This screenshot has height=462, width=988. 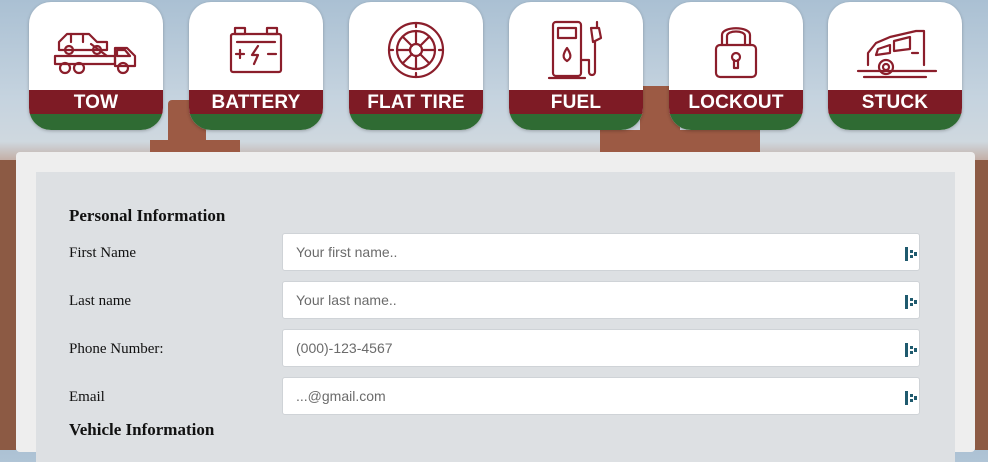 What do you see at coordinates (736, 102) in the screenshot?
I see `service-label: LOCKOUT` at bounding box center [736, 102].